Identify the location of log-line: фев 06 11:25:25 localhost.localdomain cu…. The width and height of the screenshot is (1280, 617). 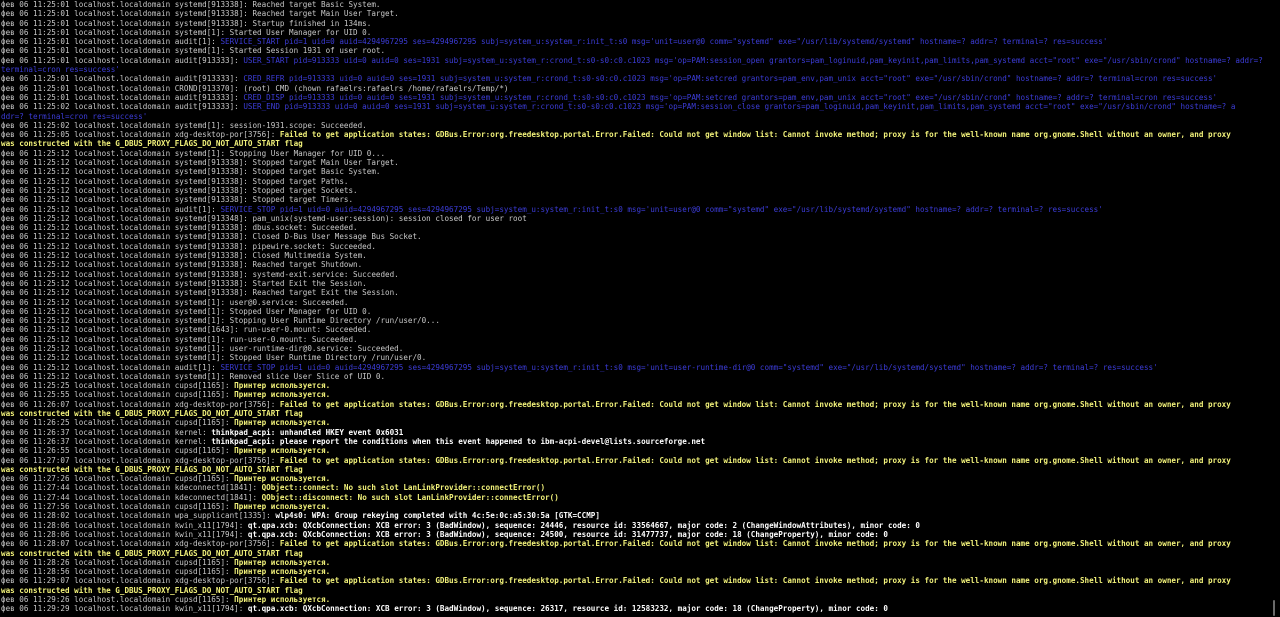
(634, 385).